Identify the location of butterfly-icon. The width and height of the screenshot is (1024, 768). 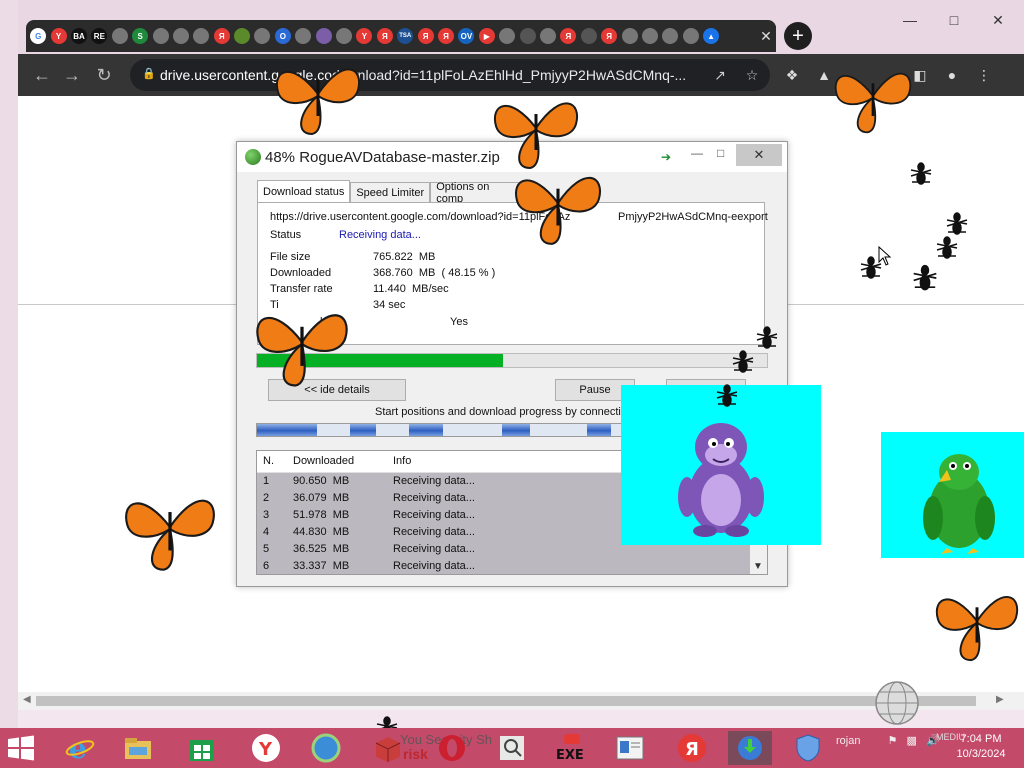
(318, 102).